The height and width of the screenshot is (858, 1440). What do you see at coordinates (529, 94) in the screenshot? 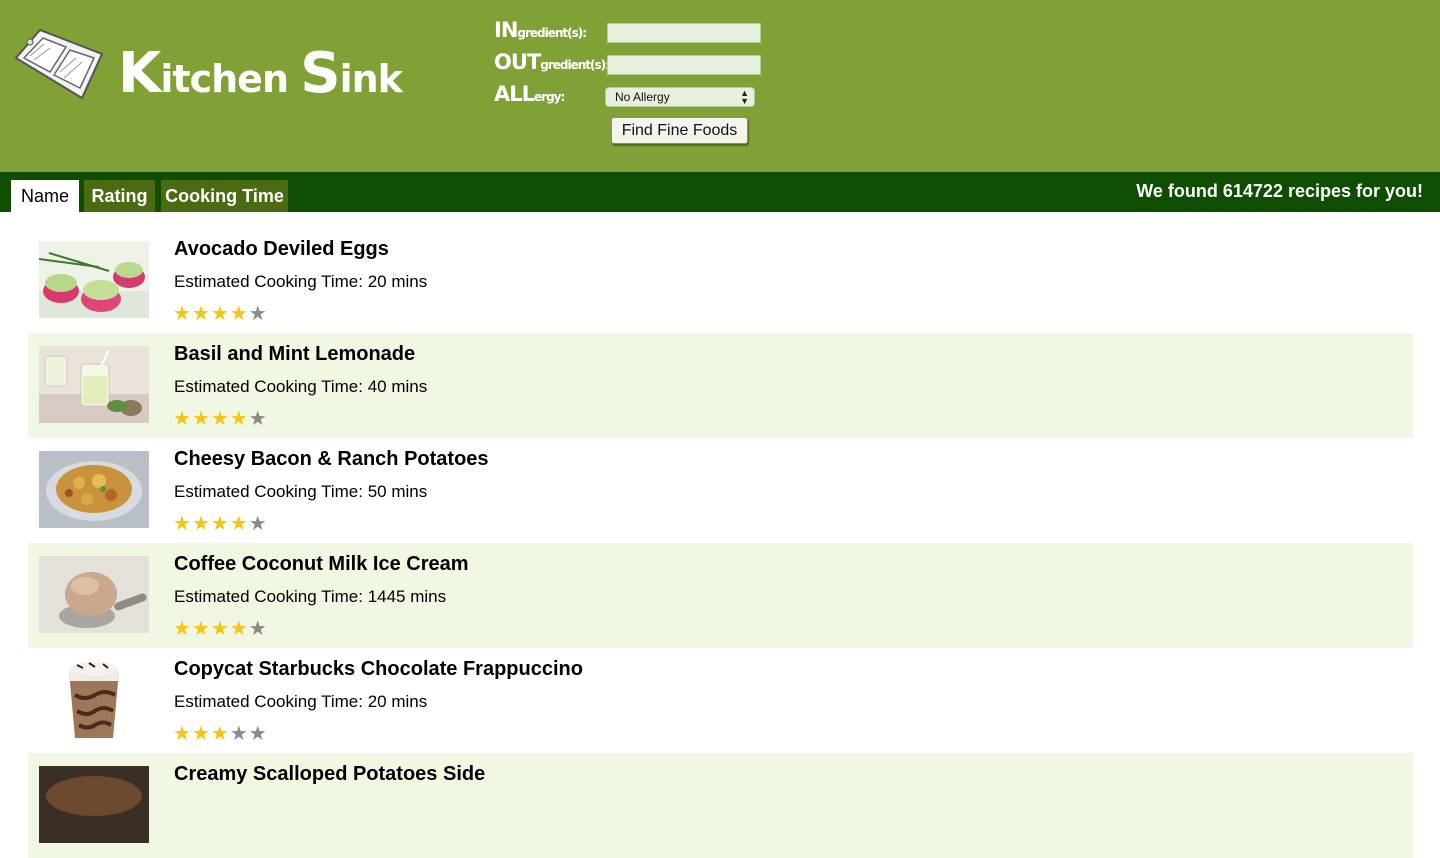
I see `allergy-label: ALLergy:` at bounding box center [529, 94].